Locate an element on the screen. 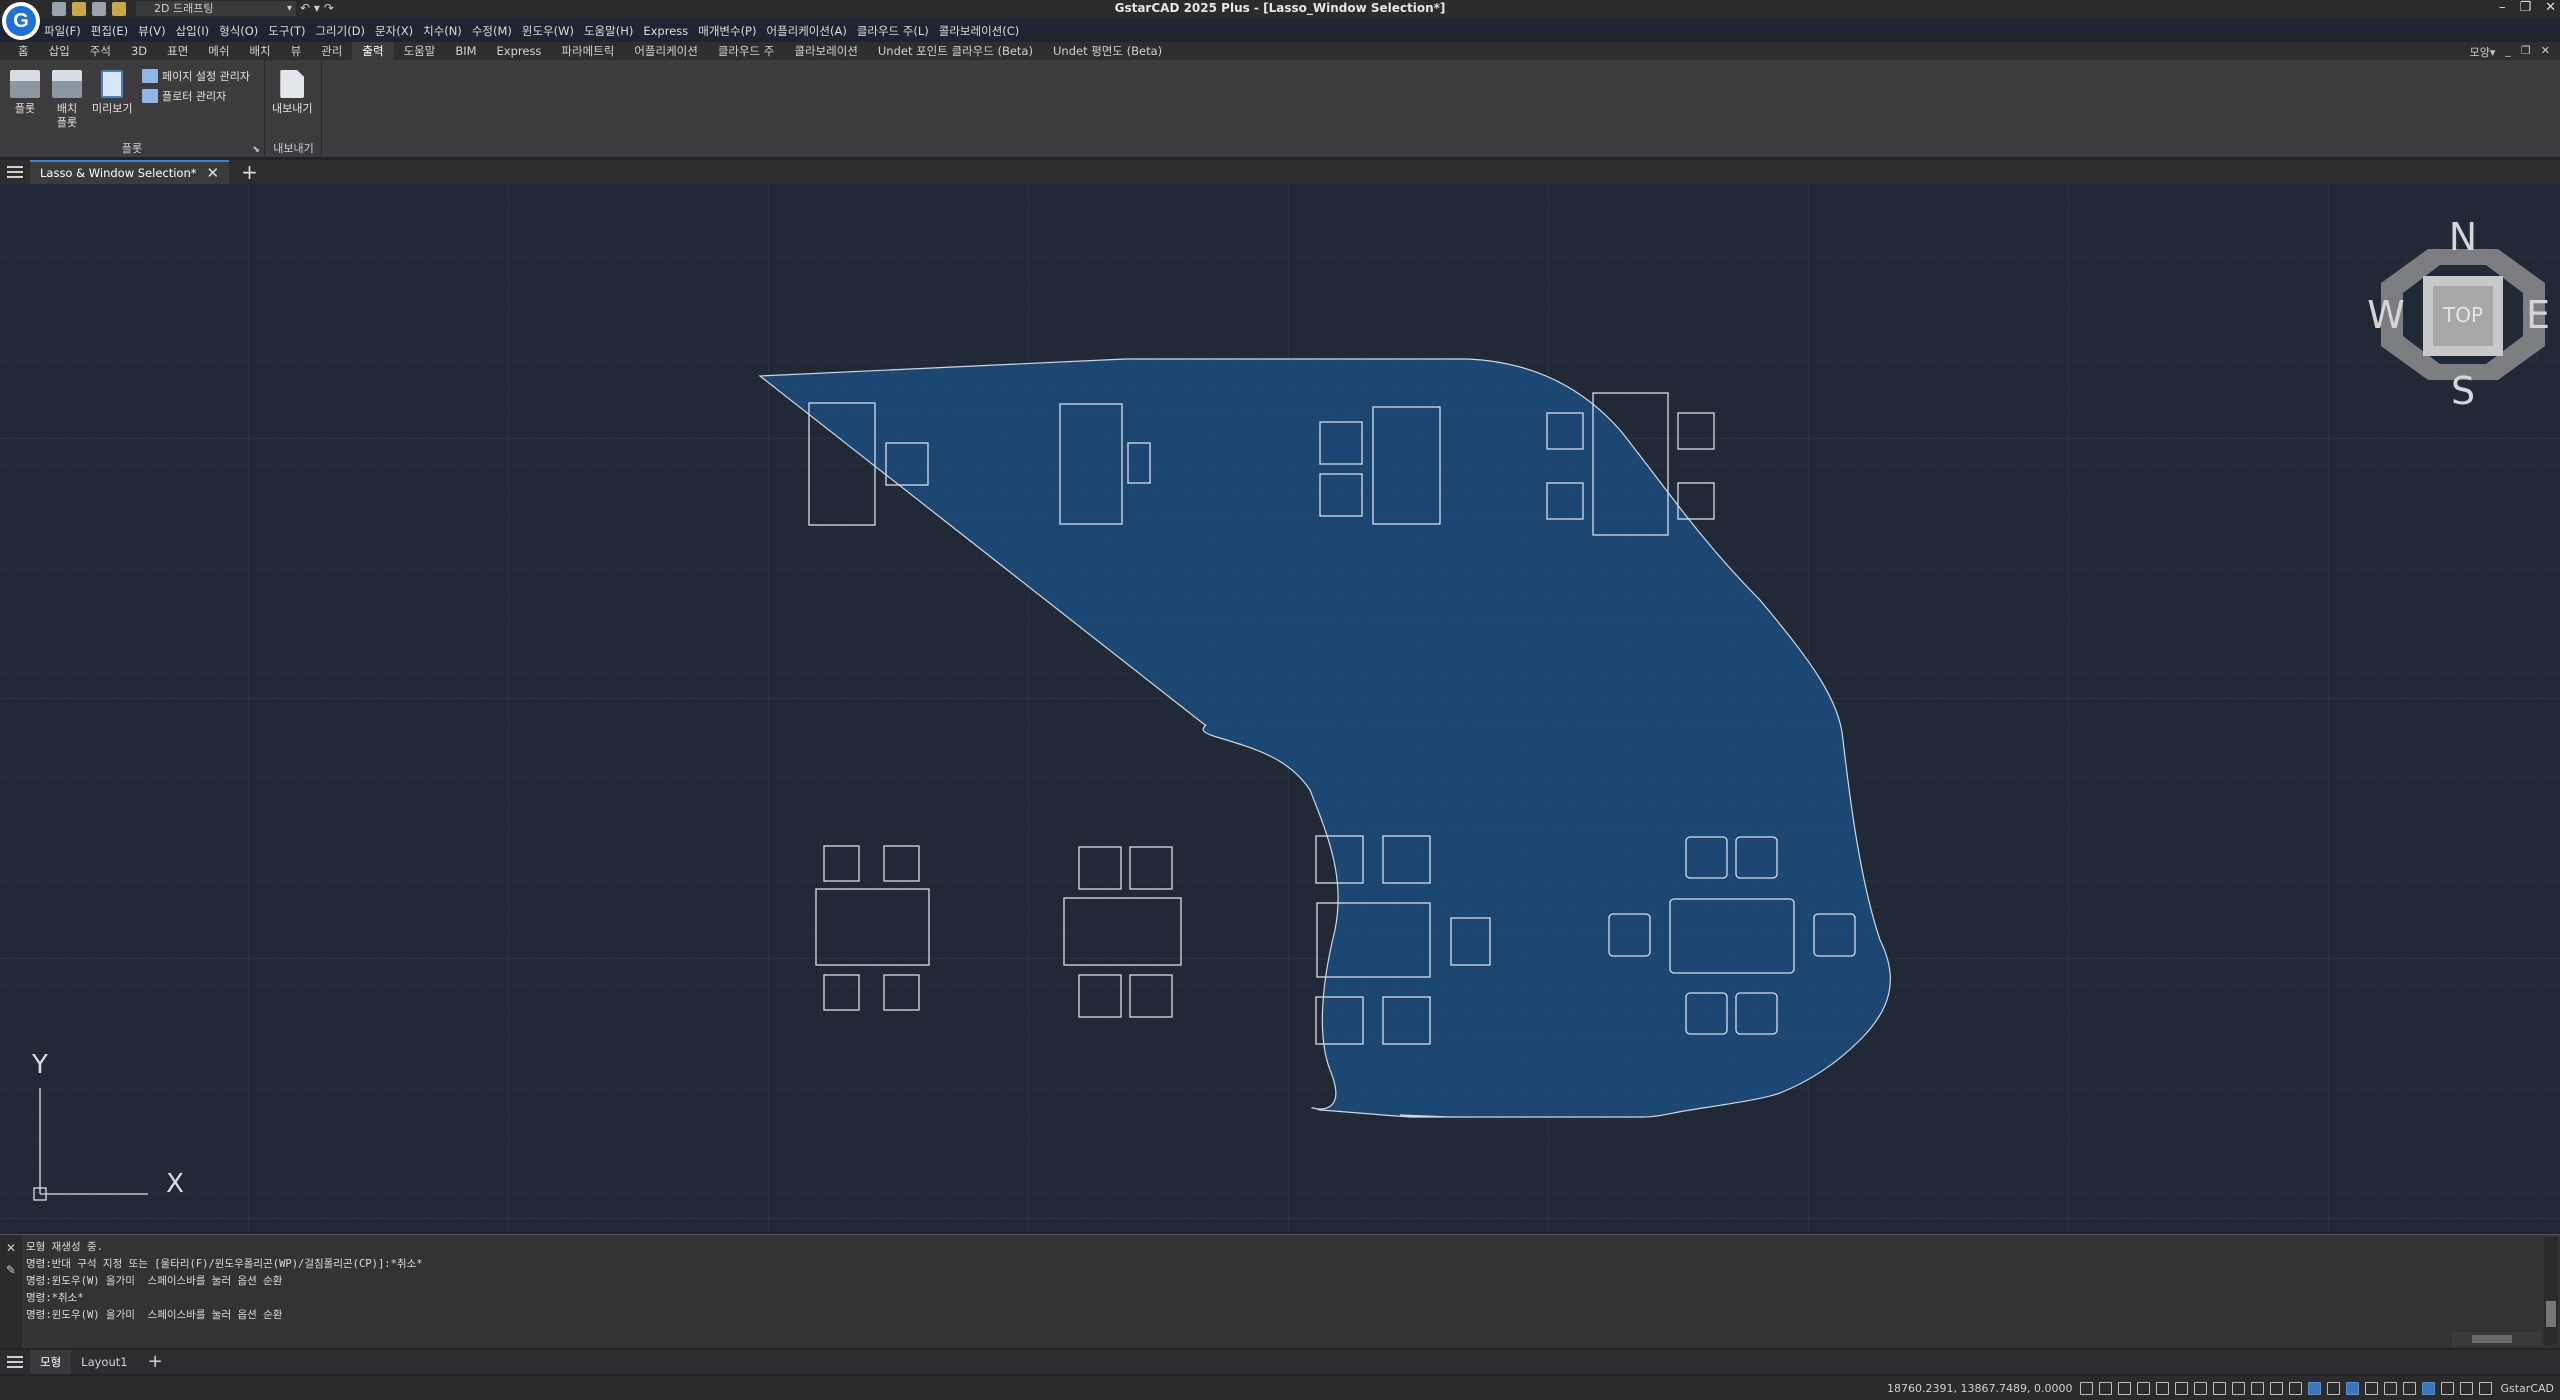 The width and height of the screenshot is (2560, 1400). menu-file: 파일(F) is located at coordinates (62, 31).